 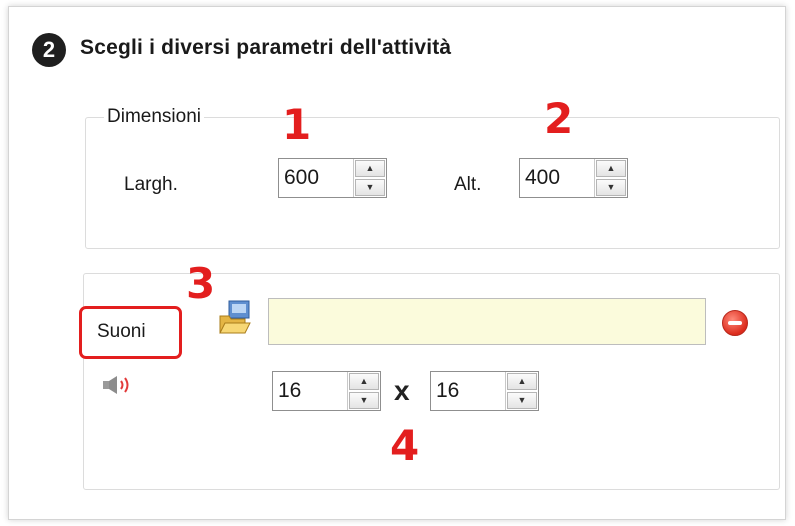 I want to click on height-label: Alt., so click(x=468, y=184).